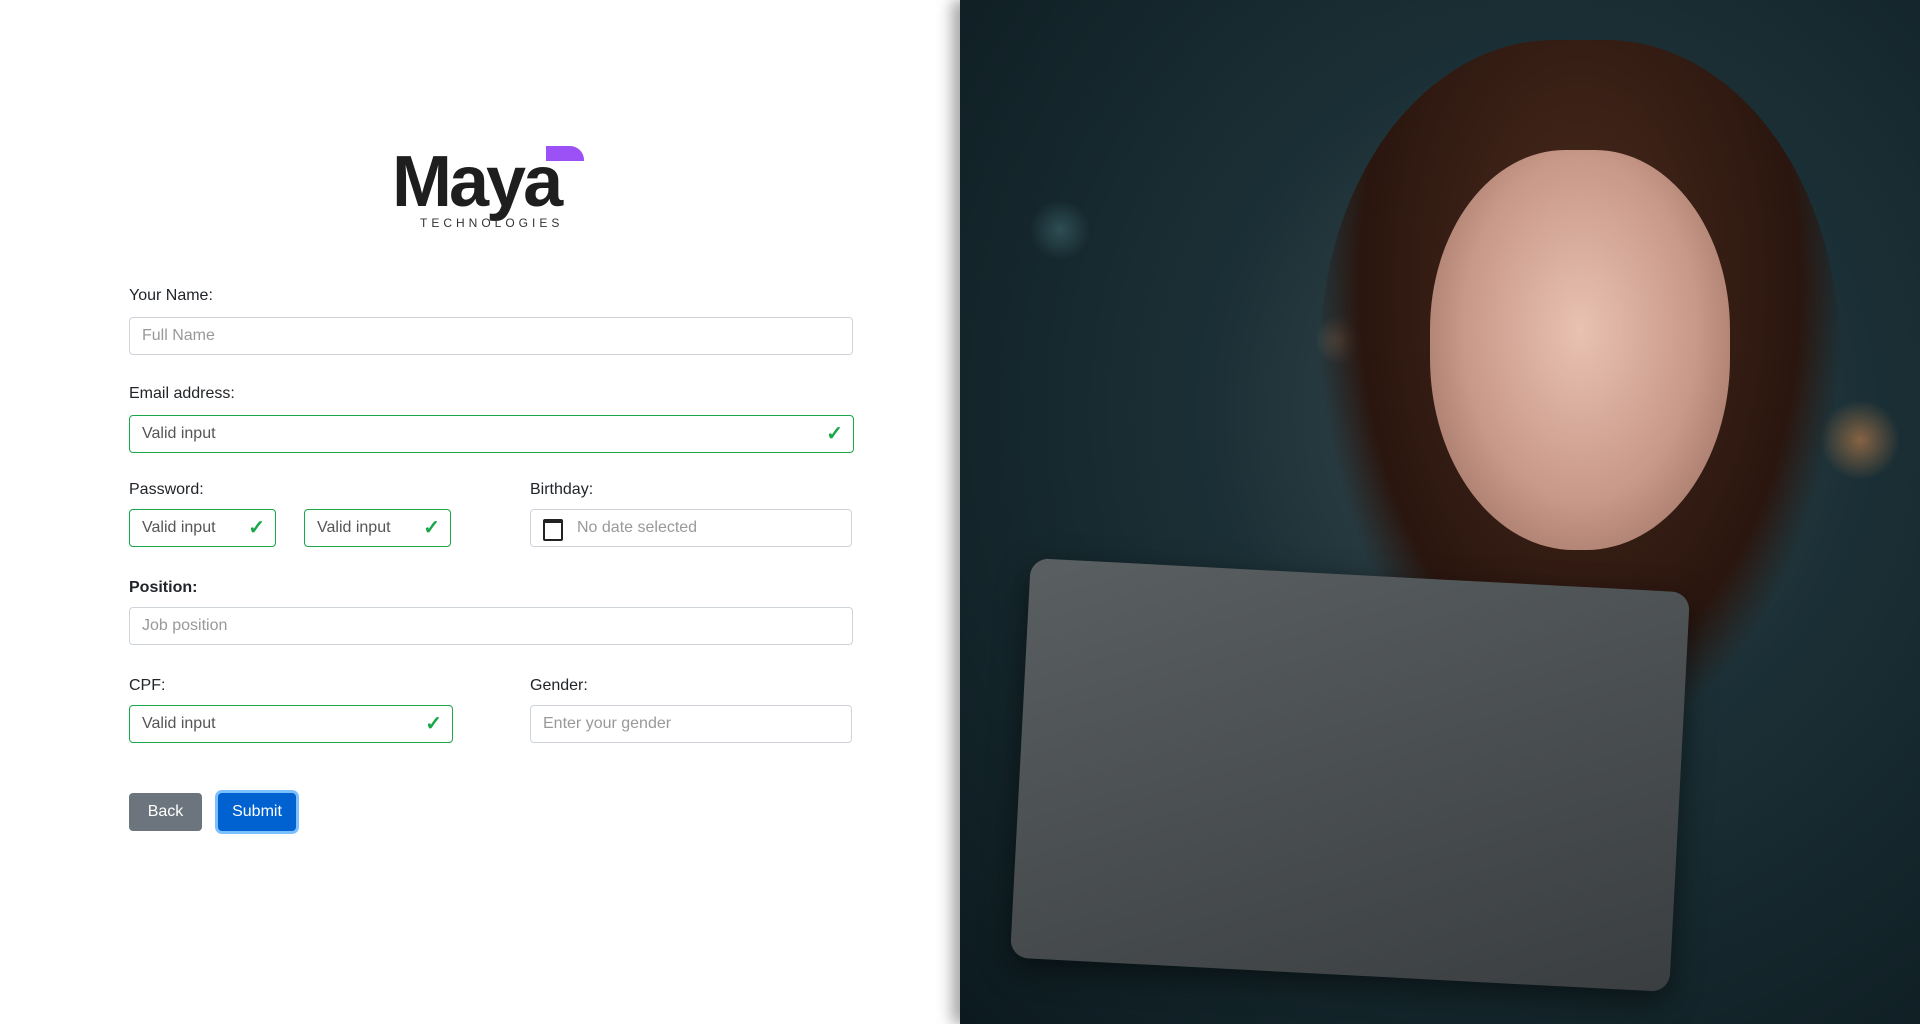 The width and height of the screenshot is (1920, 1024). What do you see at coordinates (182, 393) in the screenshot?
I see `email-label: Email address:` at bounding box center [182, 393].